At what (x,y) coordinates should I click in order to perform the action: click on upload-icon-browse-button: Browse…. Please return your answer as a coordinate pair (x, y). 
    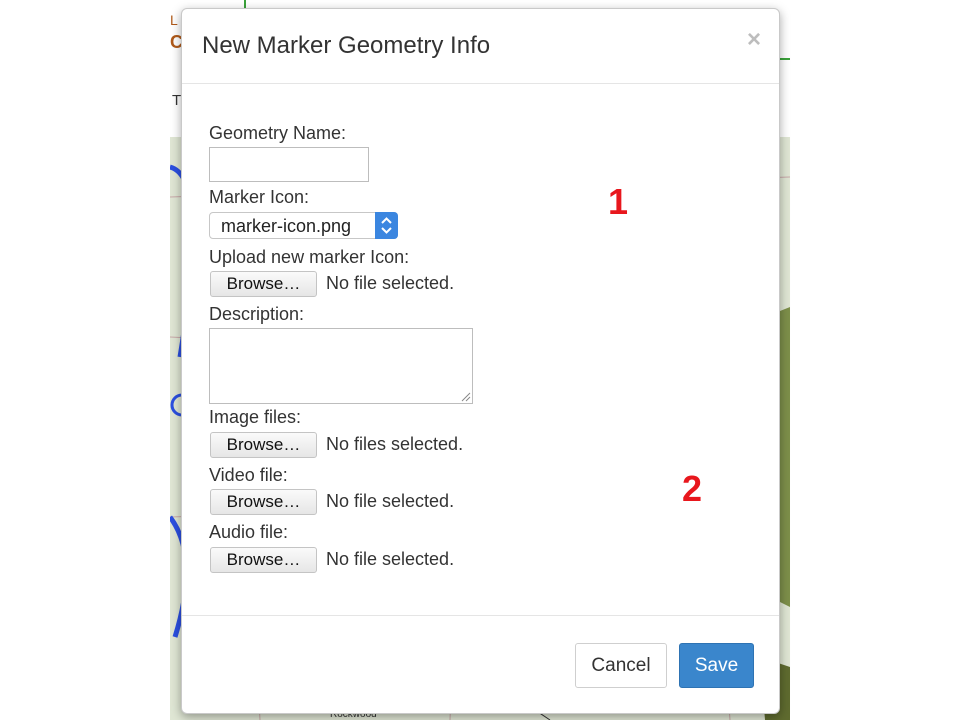
    Looking at the image, I should click on (263, 284).